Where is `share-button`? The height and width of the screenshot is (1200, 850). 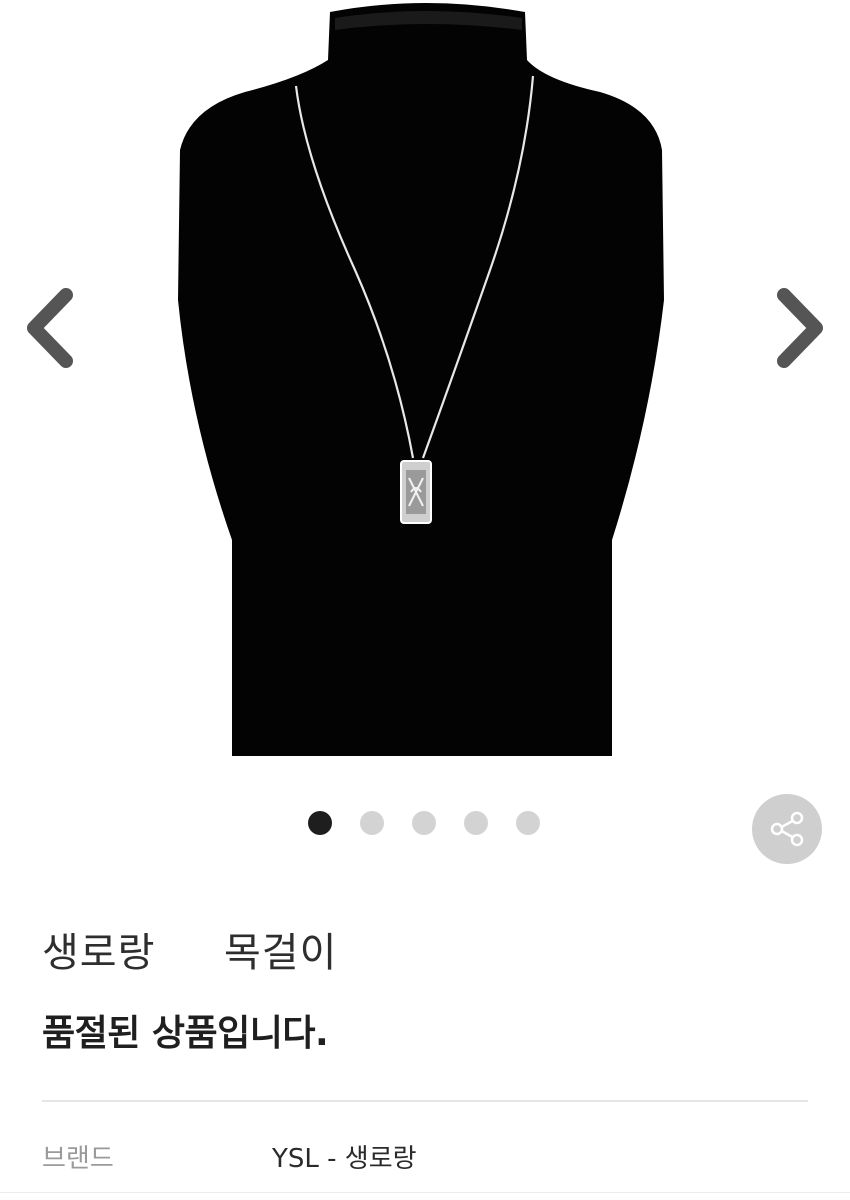
share-button is located at coordinates (787, 829).